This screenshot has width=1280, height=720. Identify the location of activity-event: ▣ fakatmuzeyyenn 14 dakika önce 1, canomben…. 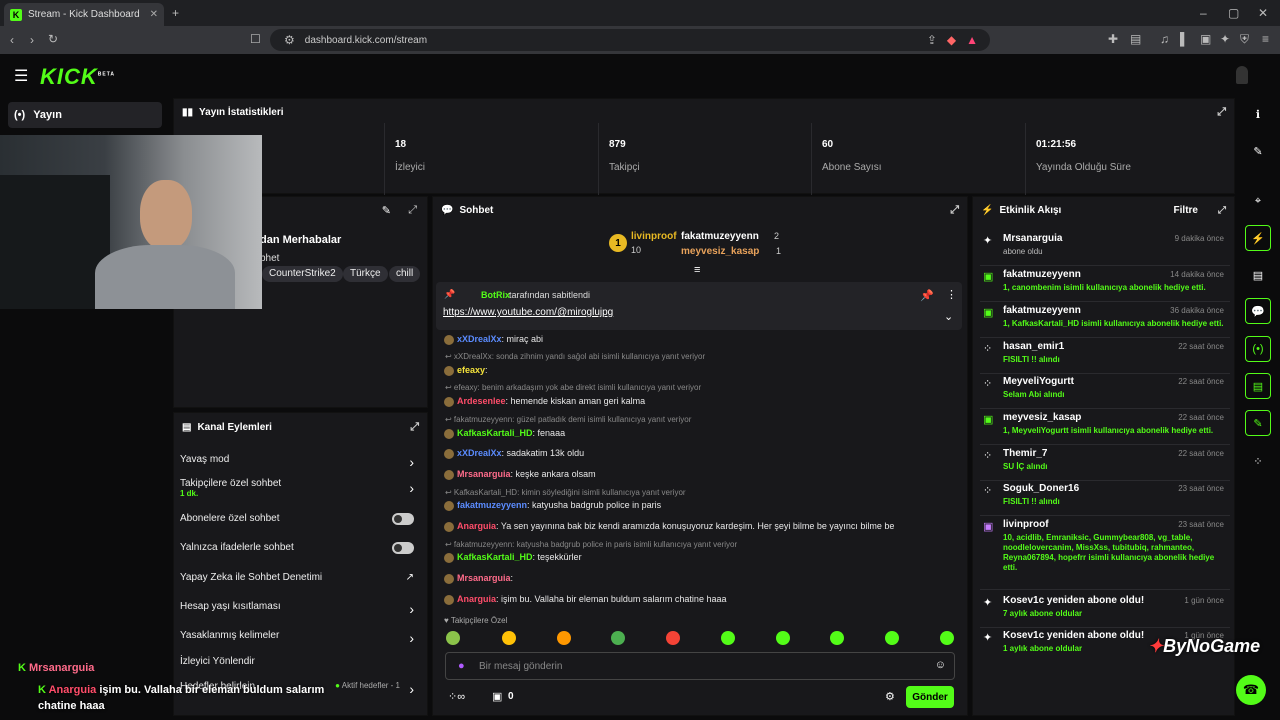
(1105, 285).